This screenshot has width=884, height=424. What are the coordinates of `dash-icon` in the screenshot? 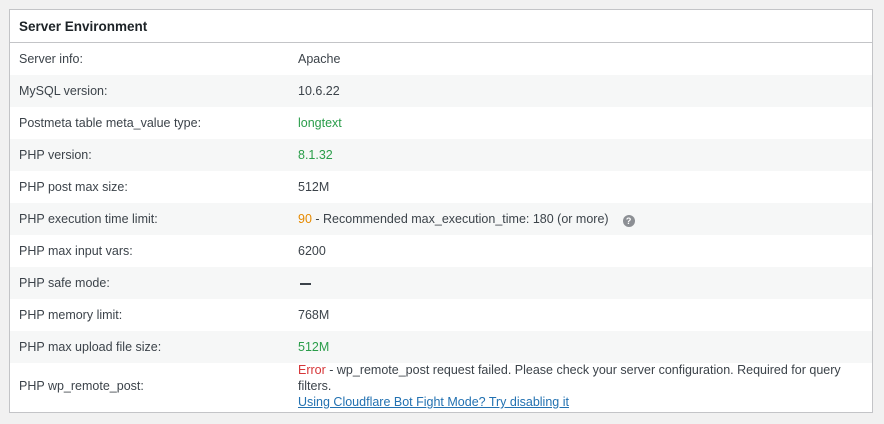 It's located at (305, 283).